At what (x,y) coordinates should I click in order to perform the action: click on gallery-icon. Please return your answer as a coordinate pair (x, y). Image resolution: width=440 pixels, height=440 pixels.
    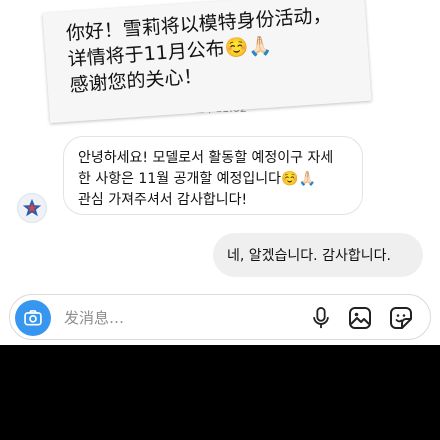
    Looking at the image, I should click on (360, 318).